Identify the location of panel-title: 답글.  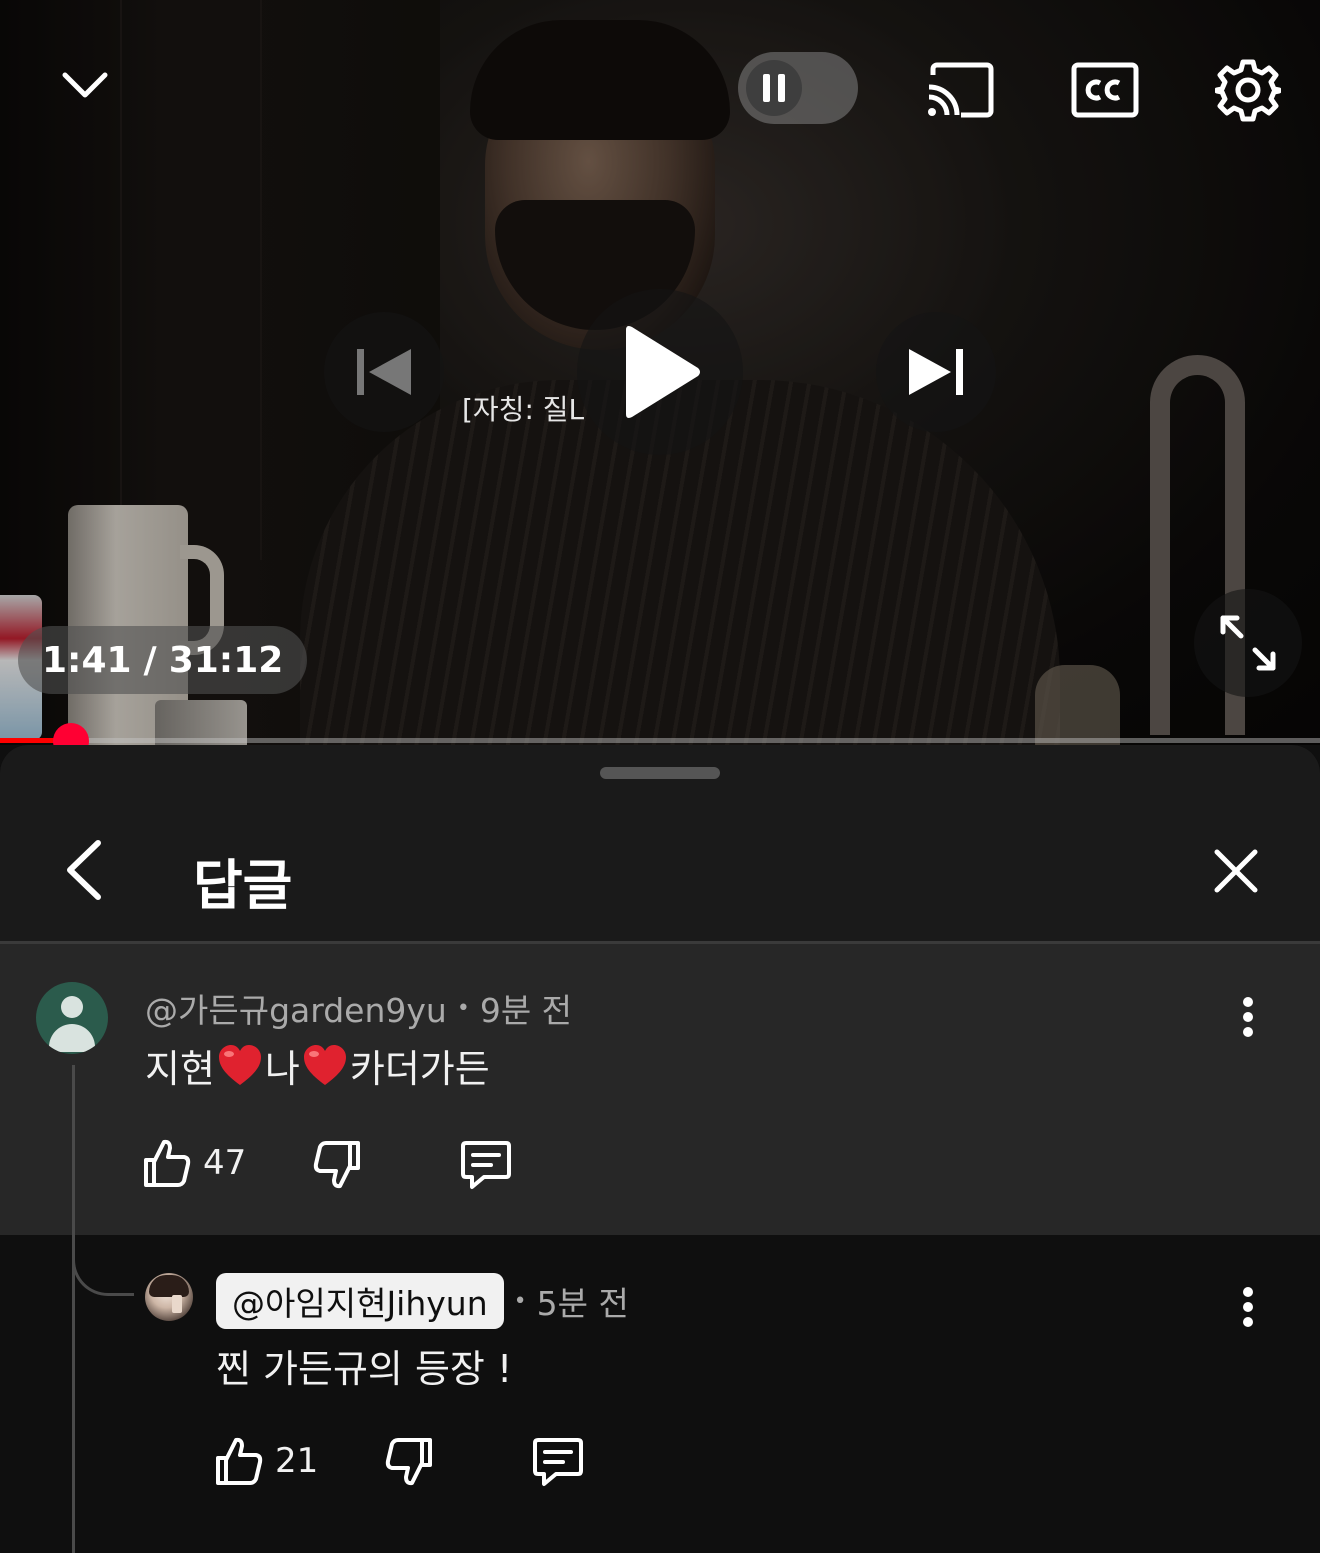
(243, 885).